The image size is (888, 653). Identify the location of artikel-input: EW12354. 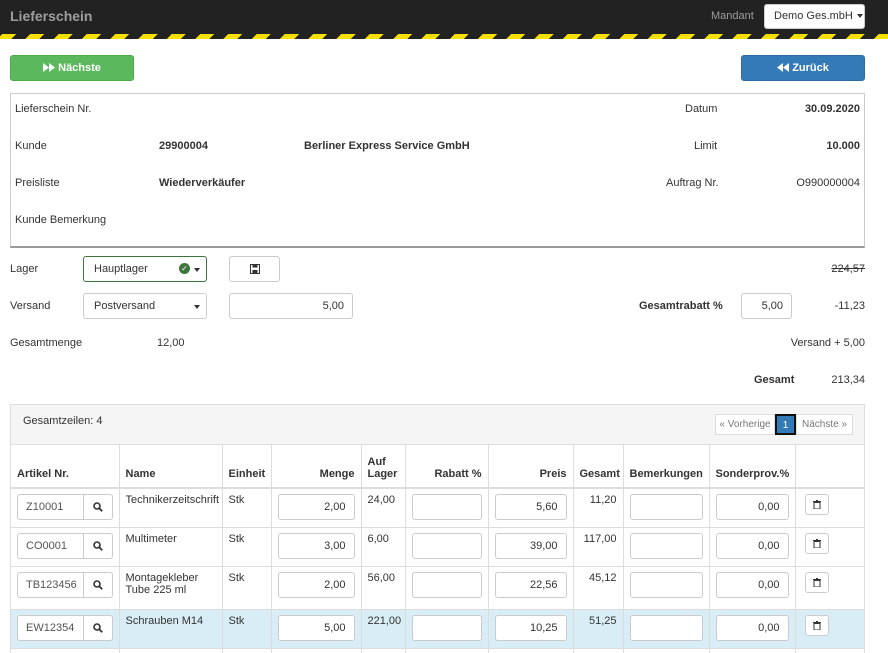
(50, 627).